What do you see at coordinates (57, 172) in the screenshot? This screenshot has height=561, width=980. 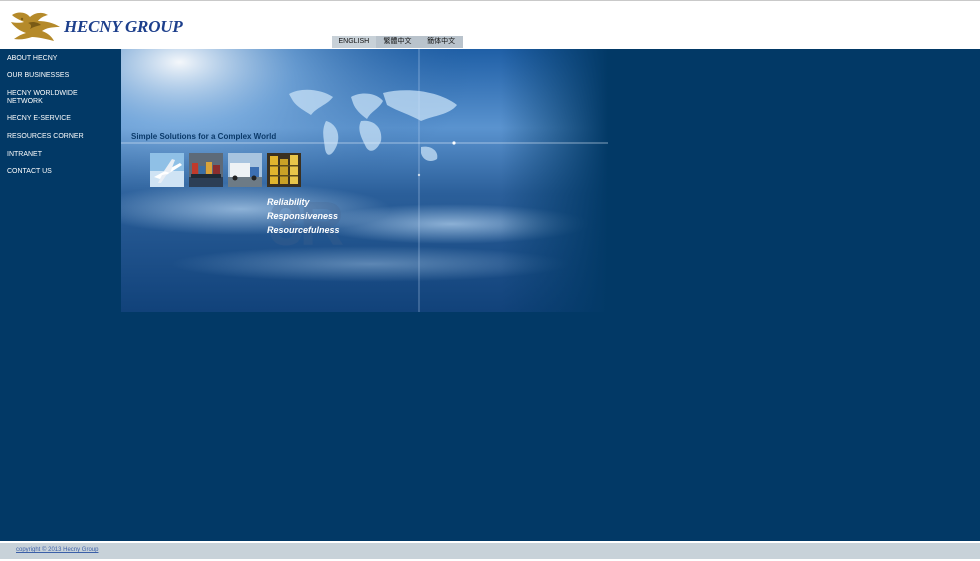 I see `sidebar-item-contact: CONTACT US` at bounding box center [57, 172].